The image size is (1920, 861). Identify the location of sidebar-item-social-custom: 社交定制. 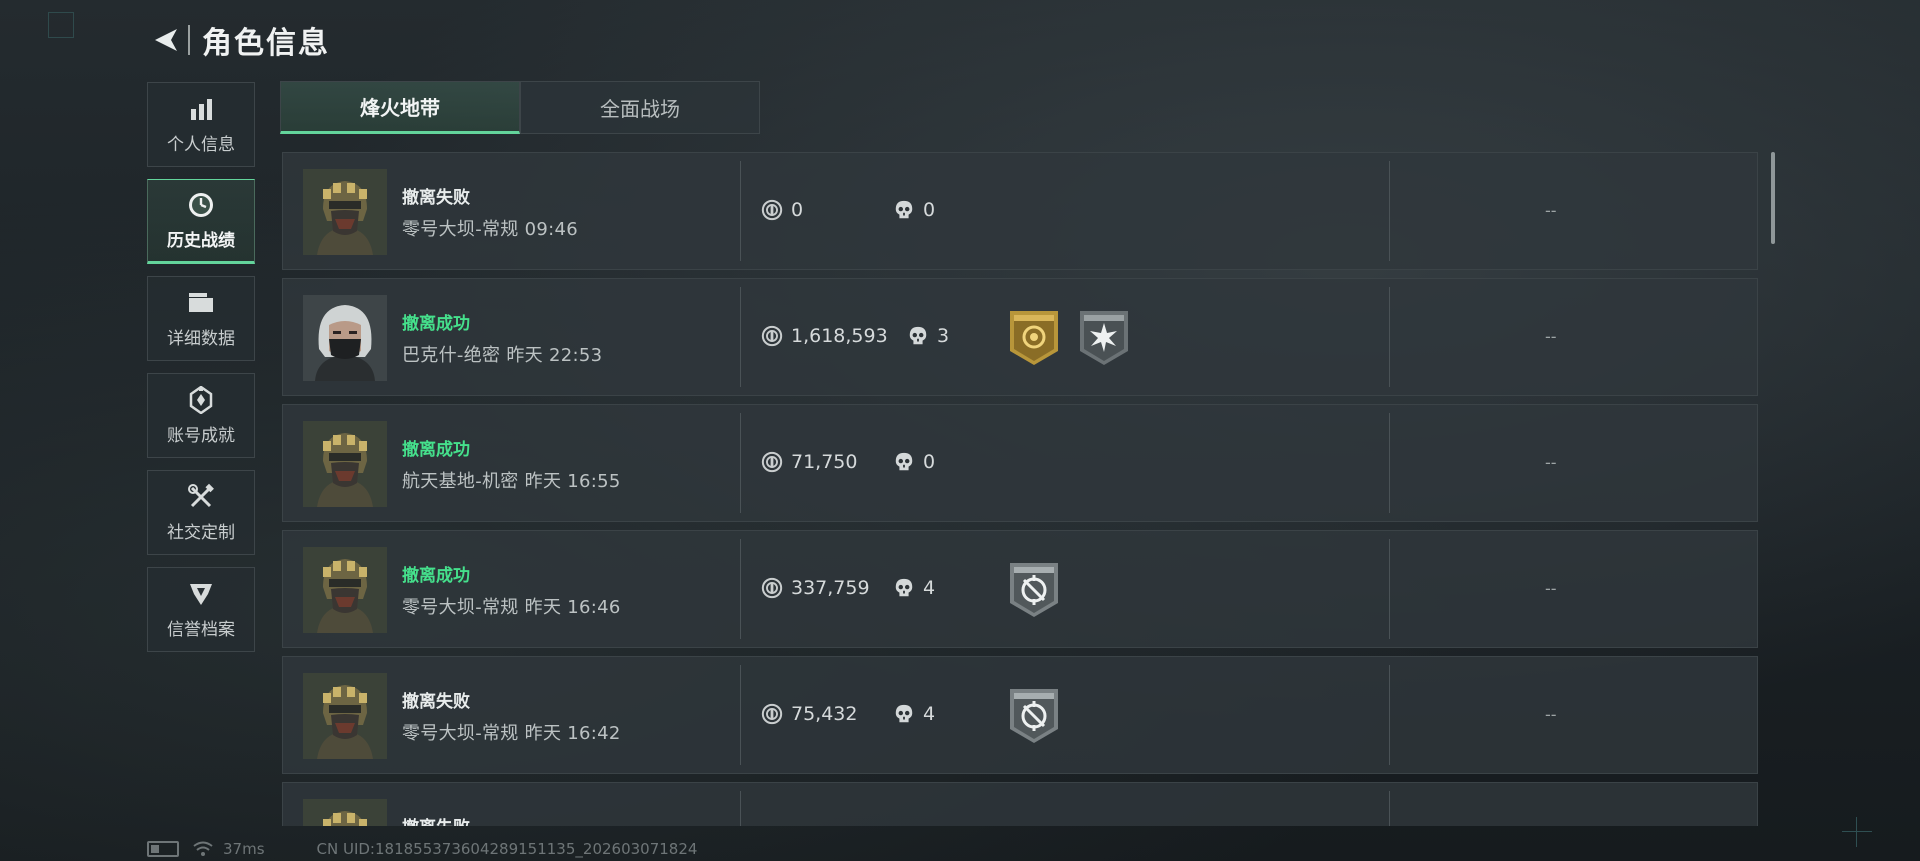
(201, 512).